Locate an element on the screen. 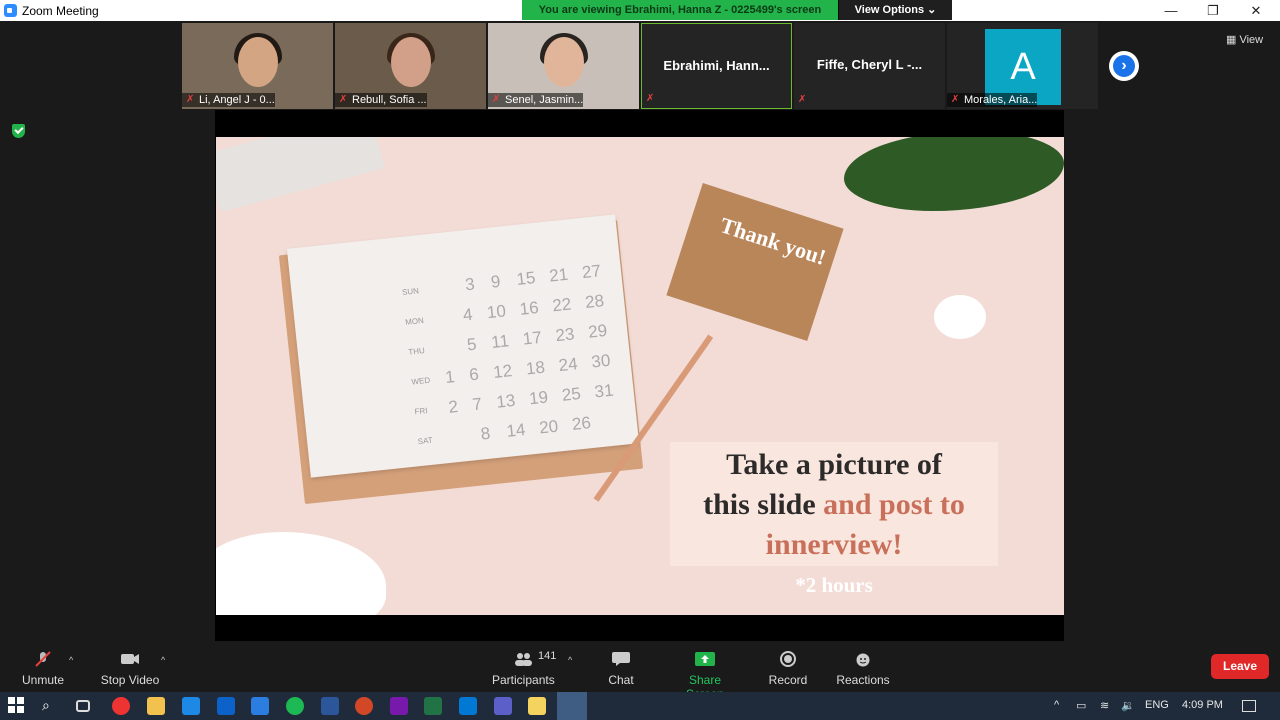 This screenshot has width=1280, height=720. chat-icon is located at coordinates (621, 659).